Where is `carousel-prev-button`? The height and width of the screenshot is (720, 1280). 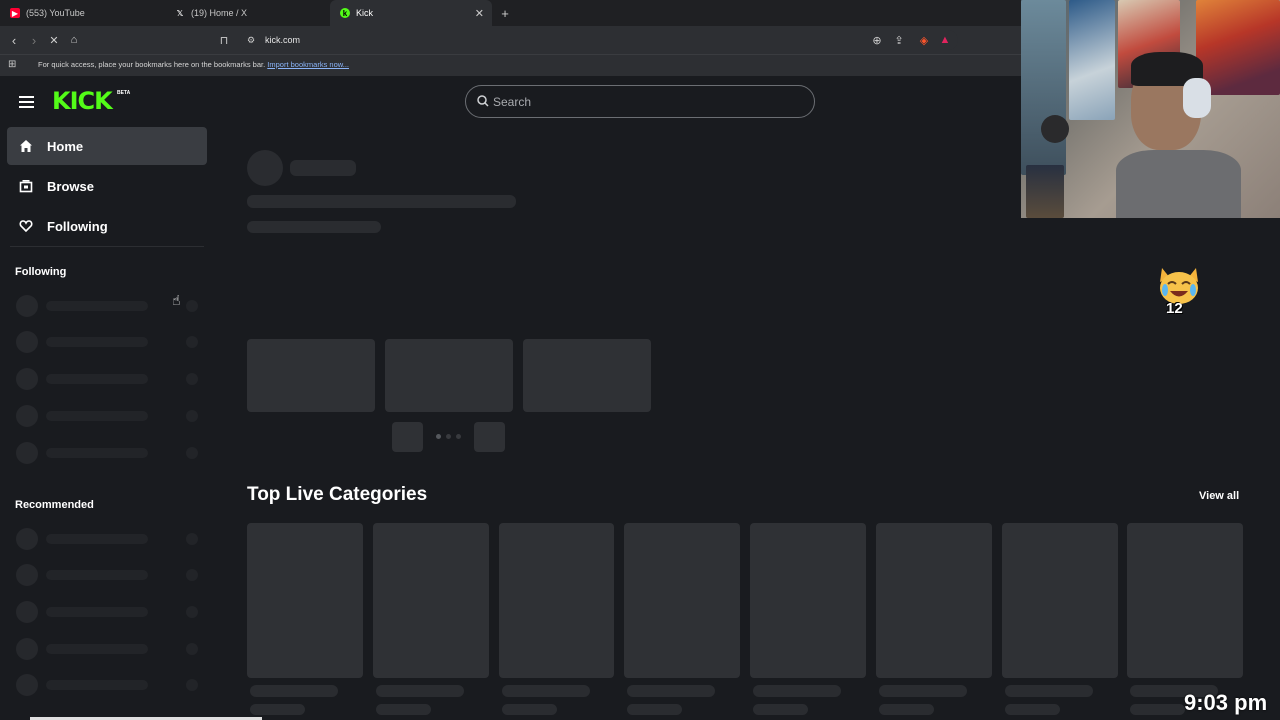 carousel-prev-button is located at coordinates (407, 437).